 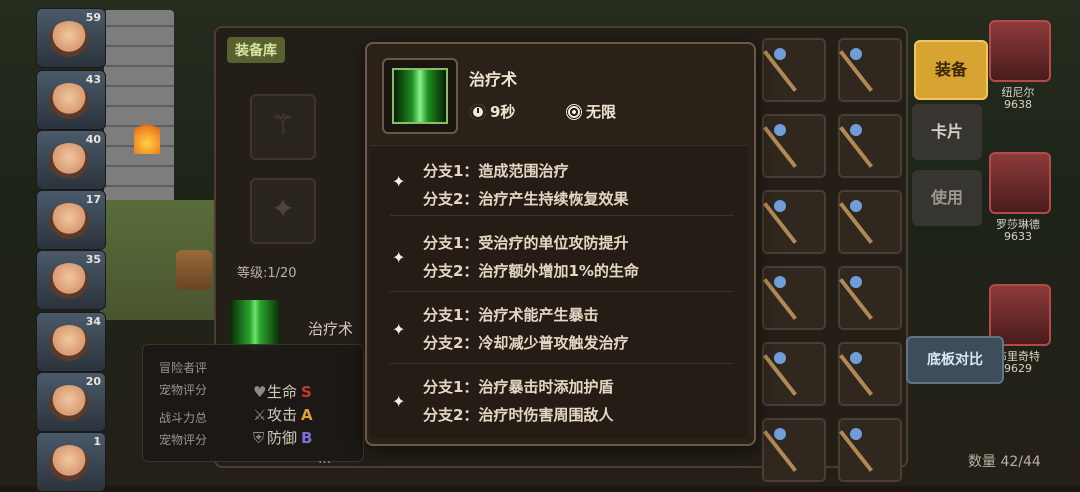 What do you see at coordinates (283, 208) in the screenshot?
I see `armor-icon: ✦` at bounding box center [283, 208].